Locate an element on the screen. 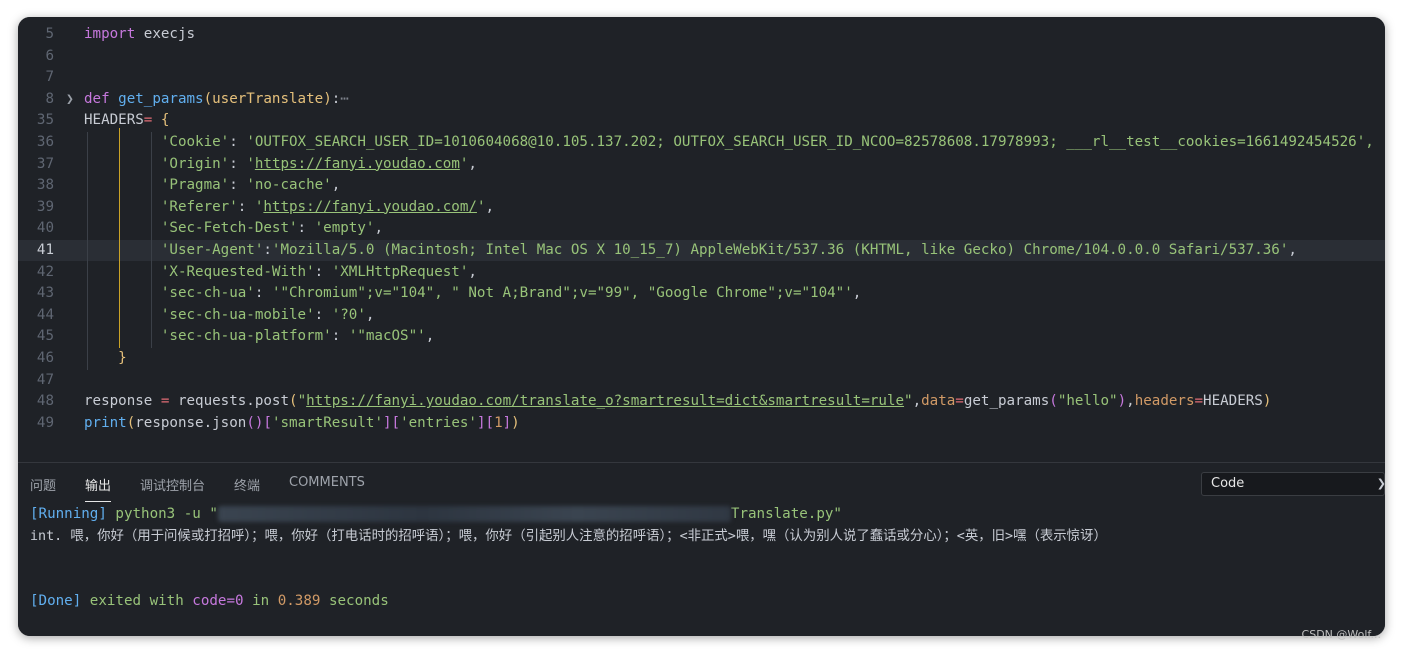 This screenshot has height=654, width=1403. redacted-path is located at coordinates (474, 514).